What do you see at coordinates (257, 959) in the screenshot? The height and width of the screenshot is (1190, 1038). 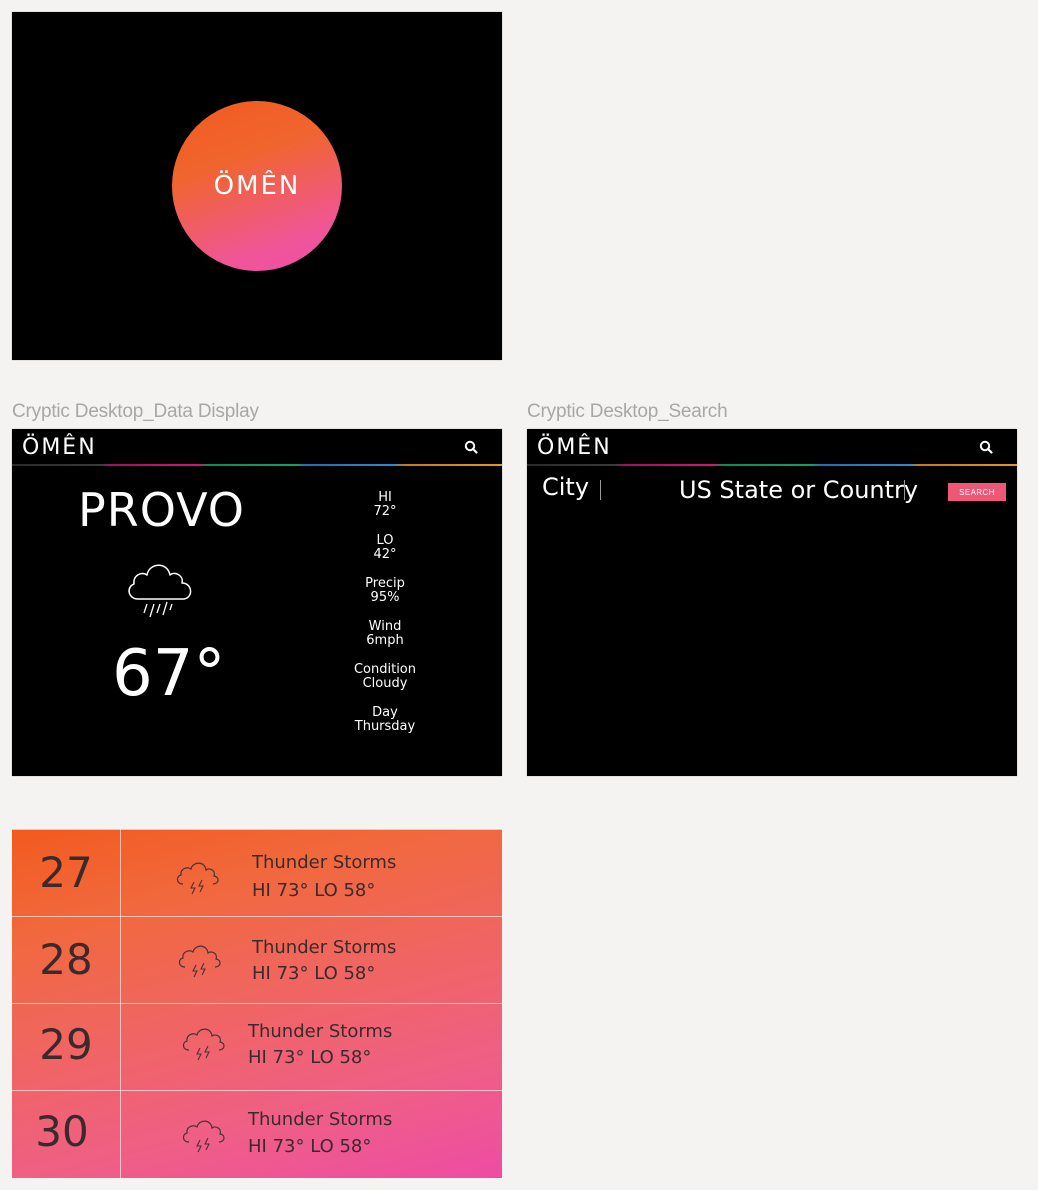 I see `forecast-row: 28 Thunder Storms HI 73° LO 58°` at bounding box center [257, 959].